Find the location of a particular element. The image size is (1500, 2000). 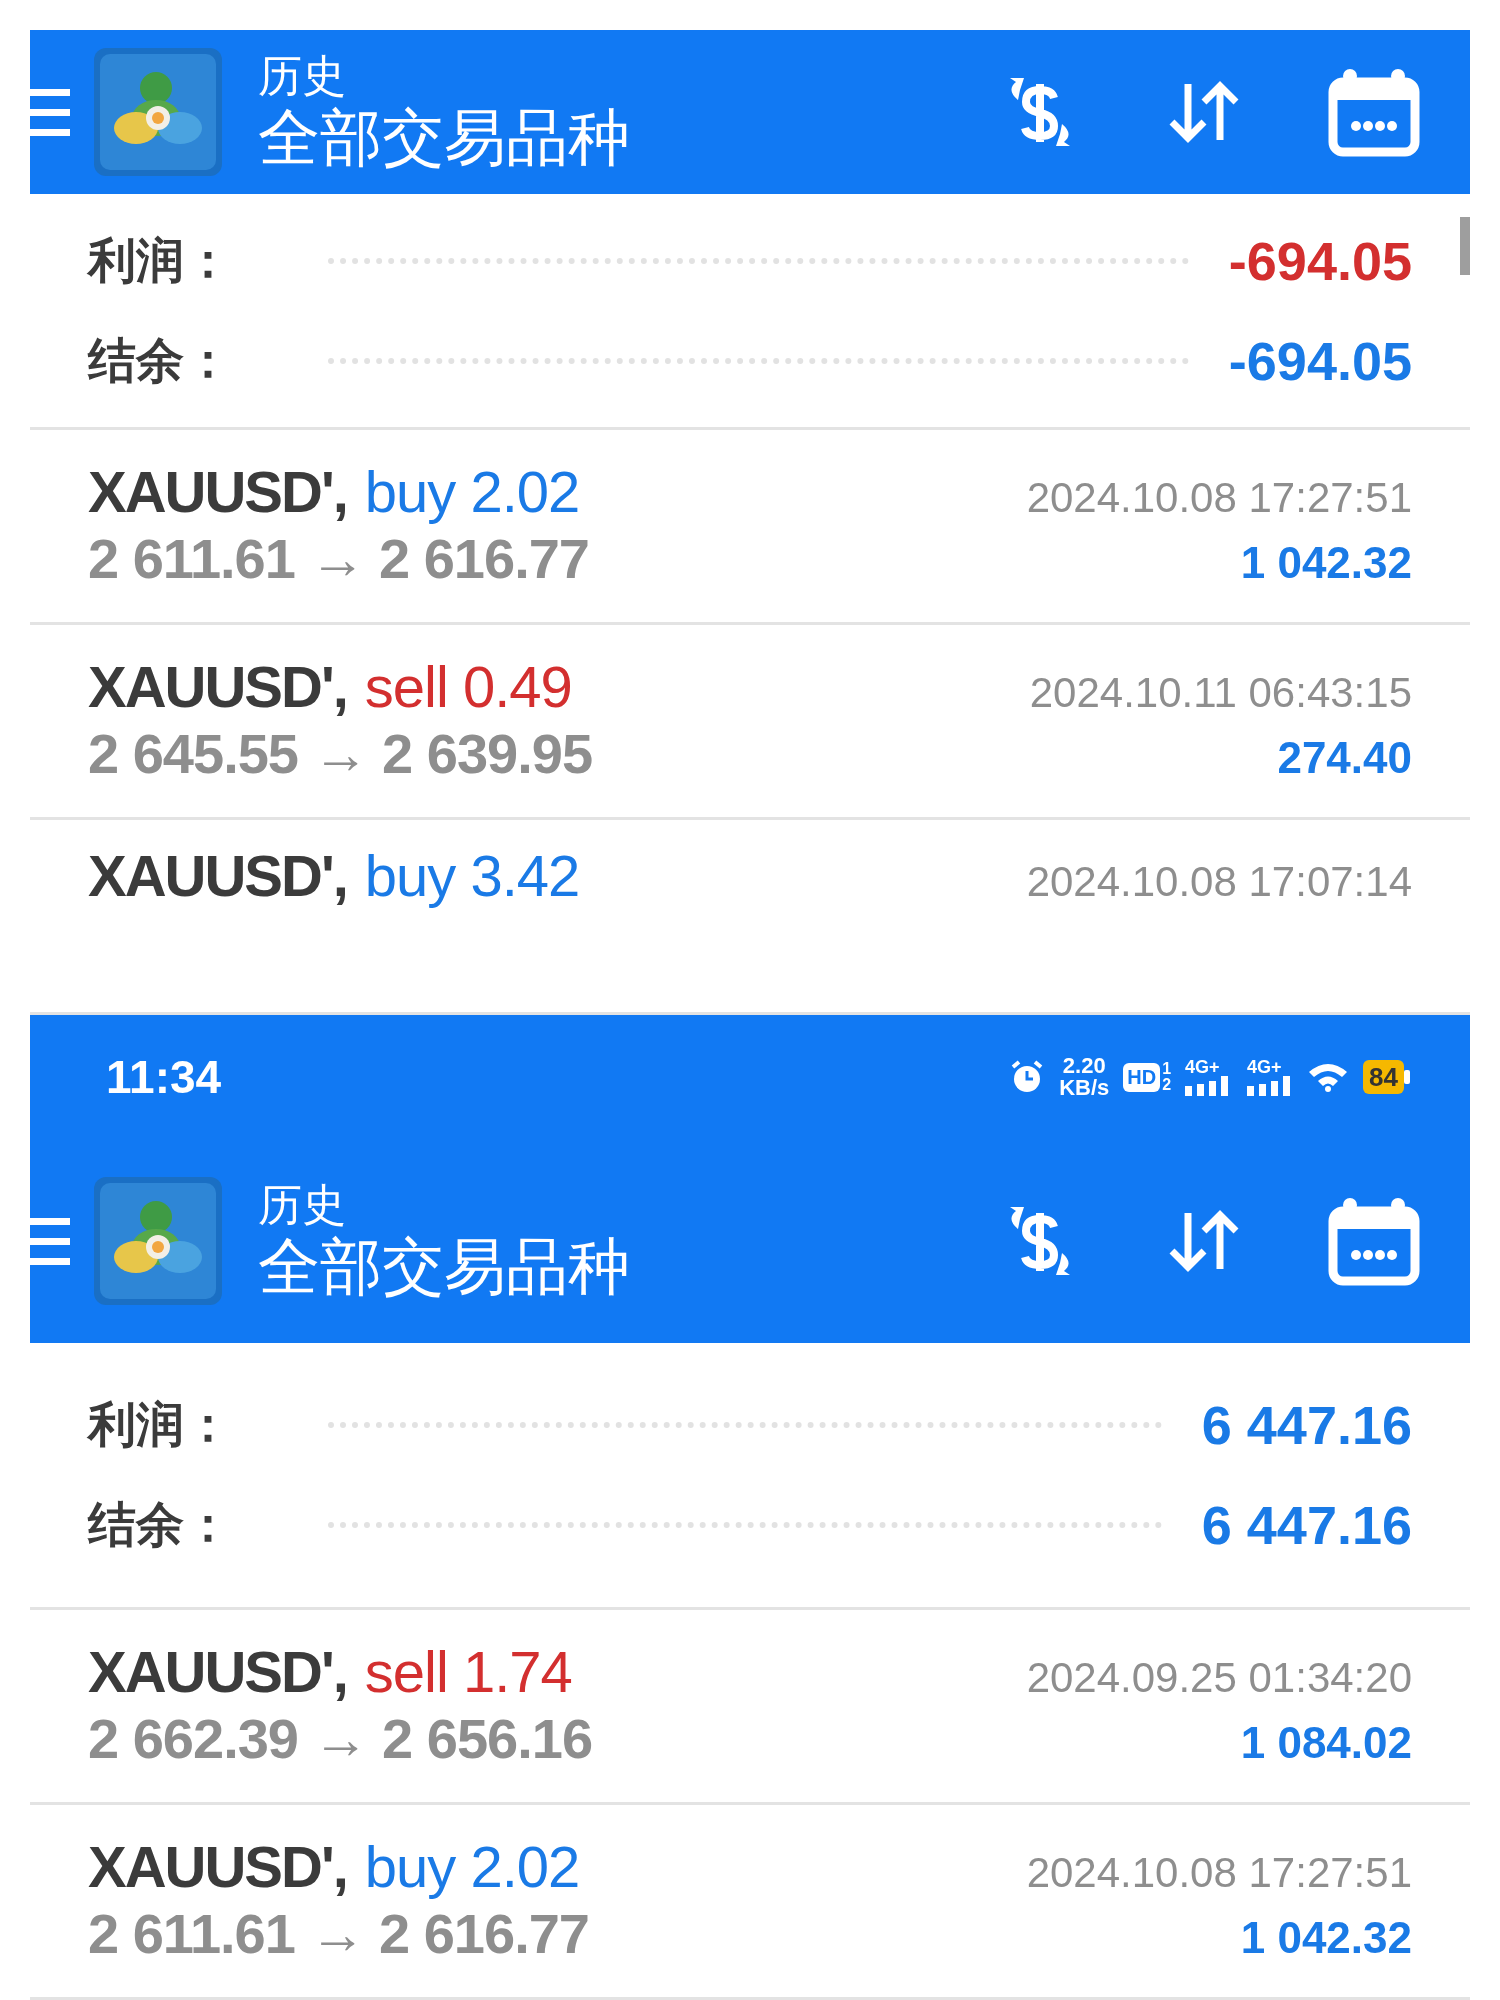

battery-level: 84 is located at coordinates (1383, 1077).